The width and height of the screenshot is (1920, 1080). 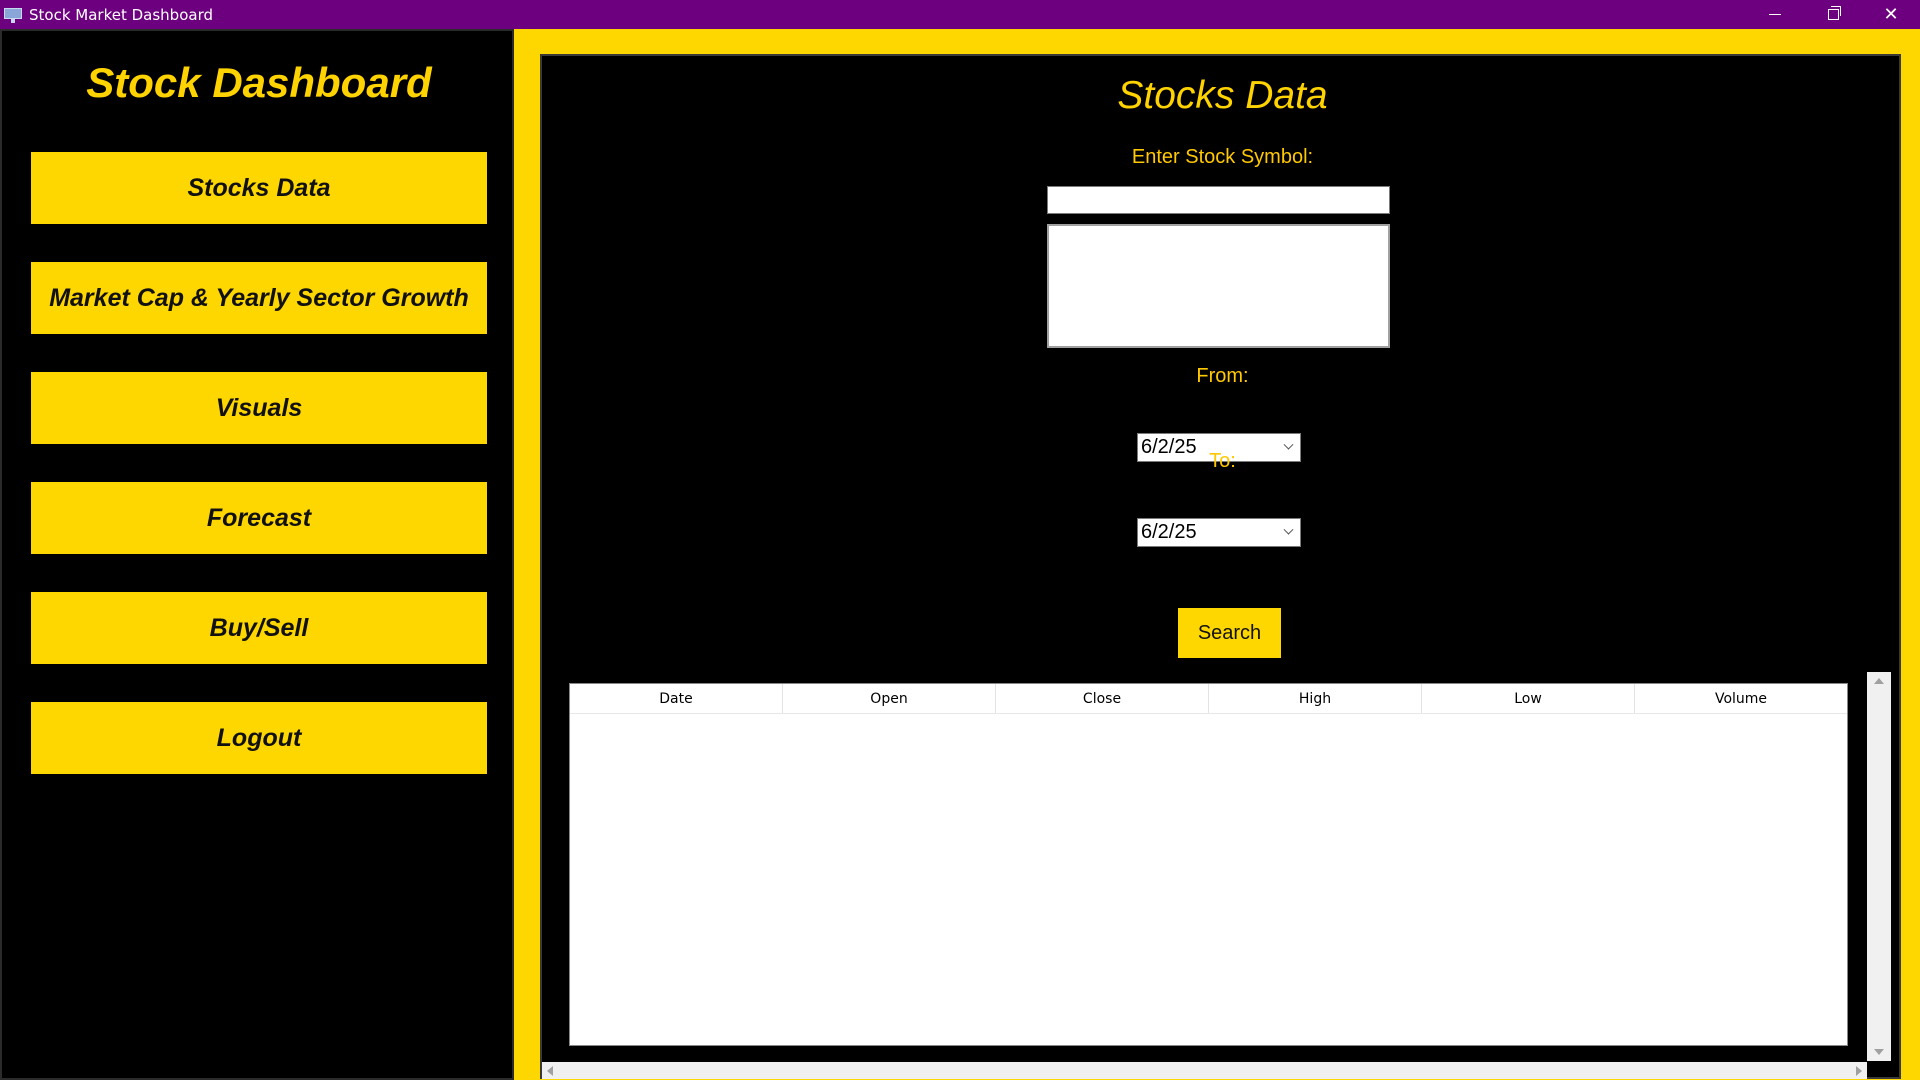 I want to click on nav-visuals-button: Visuals, so click(x=259, y=408).